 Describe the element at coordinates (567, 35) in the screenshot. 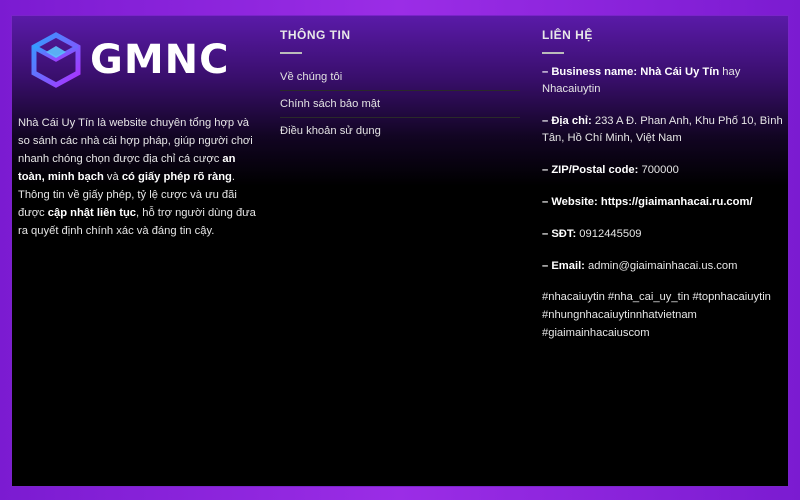

I see `contact-heading: LIÊN HỆ` at that location.